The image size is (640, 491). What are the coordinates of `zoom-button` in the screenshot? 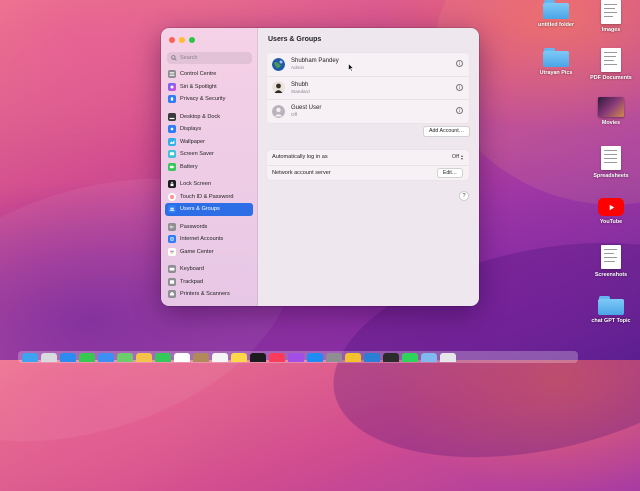 It's located at (192, 40).